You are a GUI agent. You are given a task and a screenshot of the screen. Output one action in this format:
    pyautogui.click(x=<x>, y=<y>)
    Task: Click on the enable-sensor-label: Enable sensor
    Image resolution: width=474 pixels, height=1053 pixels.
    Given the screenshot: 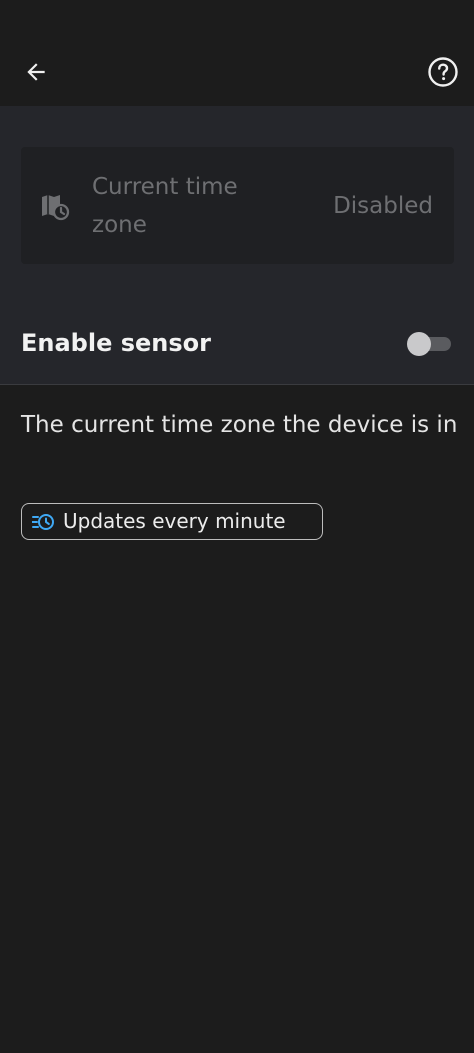 What is the action you would take?
    pyautogui.click(x=116, y=343)
    